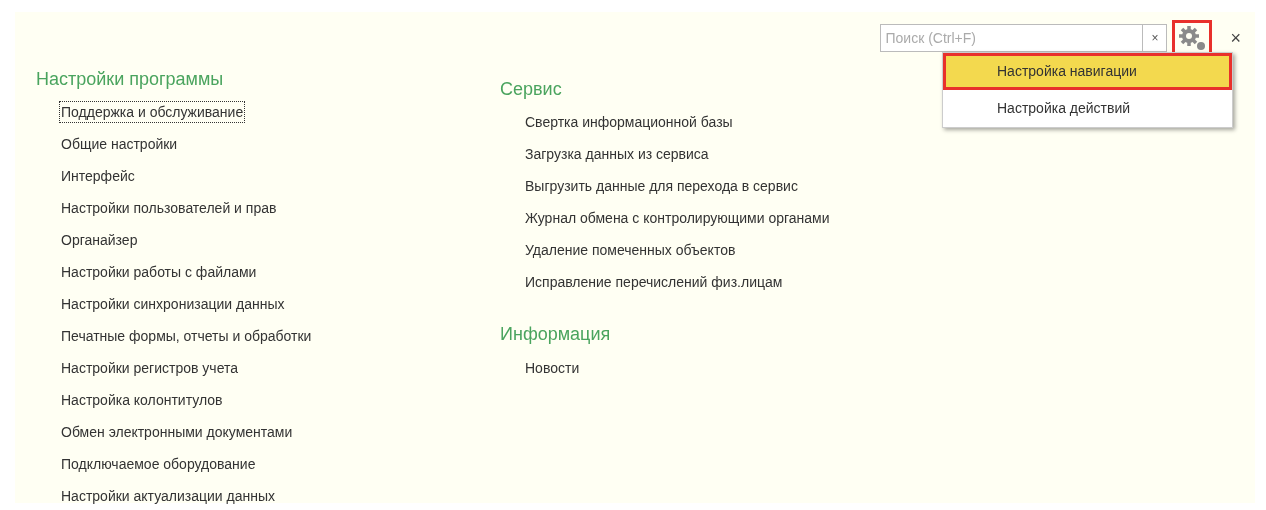  I want to click on nav-link: Общие настройки, so click(119, 144).